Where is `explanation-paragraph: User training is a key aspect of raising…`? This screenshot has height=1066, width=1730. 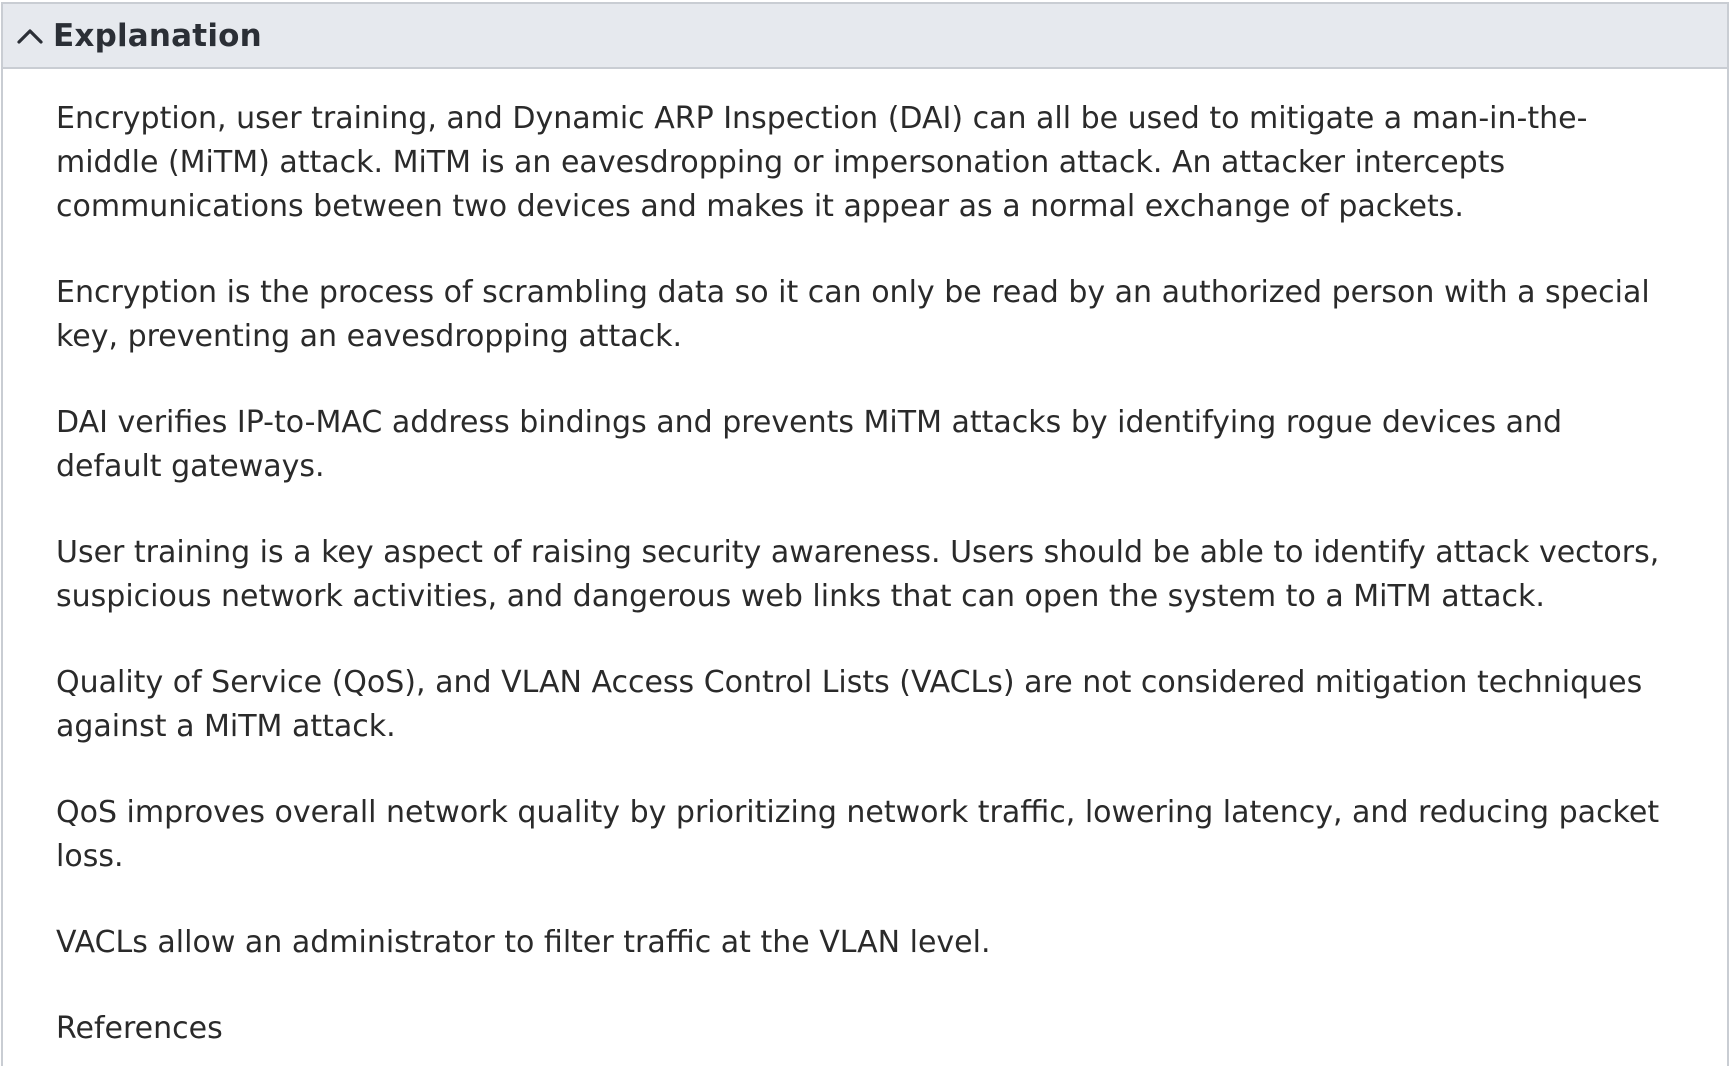 explanation-paragraph: User training is a key aspect of raising… is located at coordinates (858, 574).